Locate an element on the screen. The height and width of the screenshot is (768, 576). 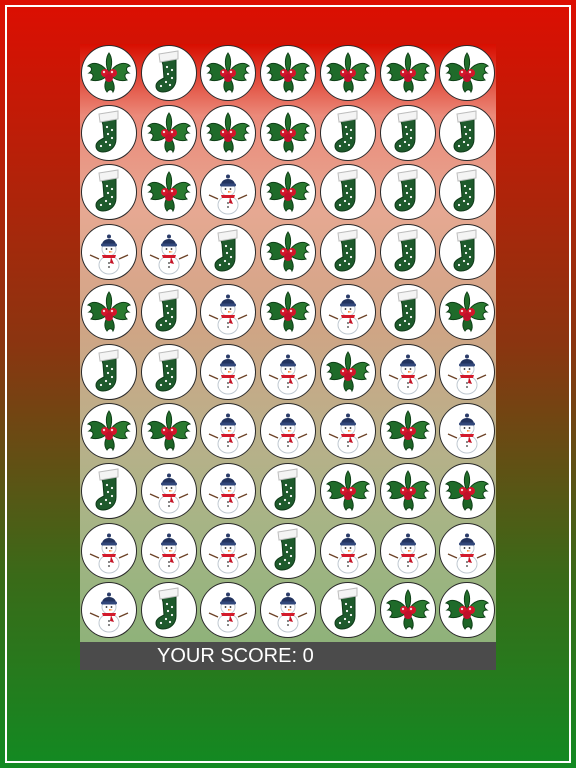
score-bar: YOUR SCORE: 0 is located at coordinates (288, 656).